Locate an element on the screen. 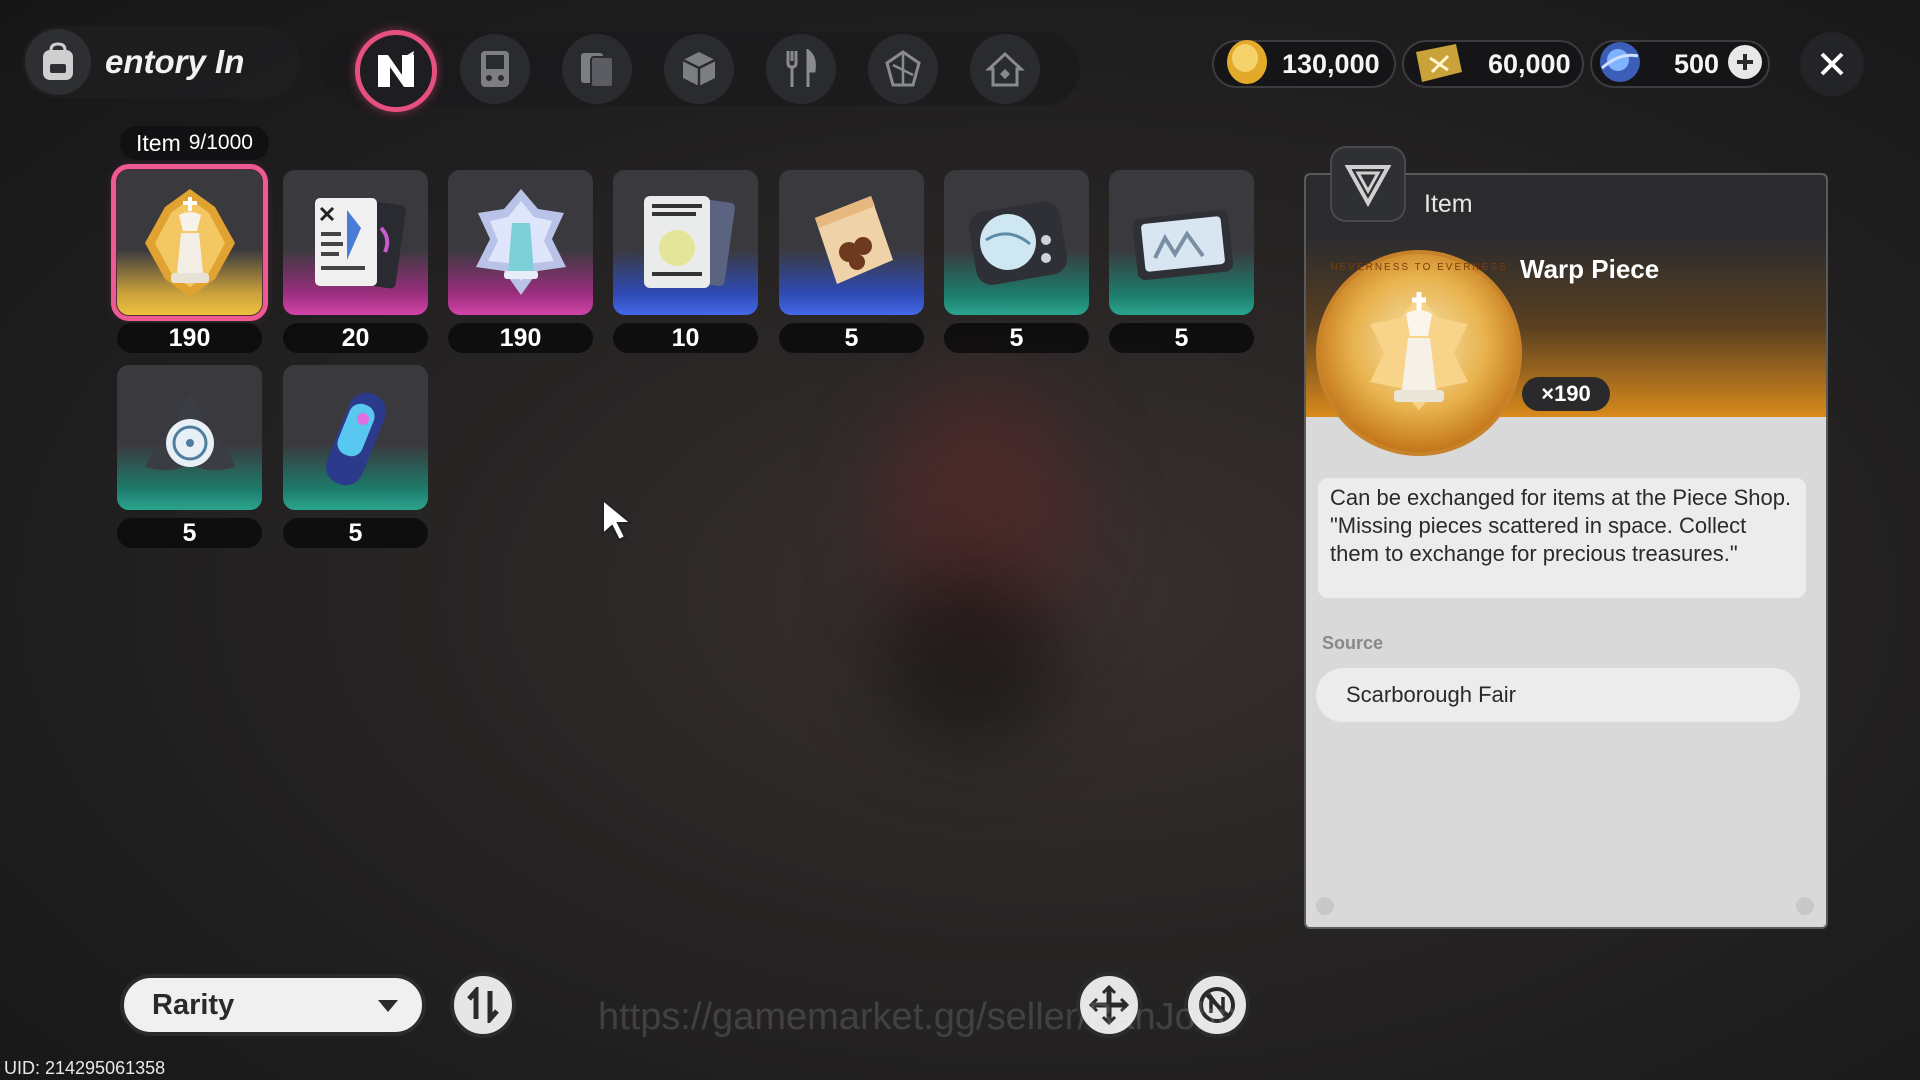 This screenshot has height=1080, width=1920. inventory-slot-item-2: 20 is located at coordinates (355, 261).